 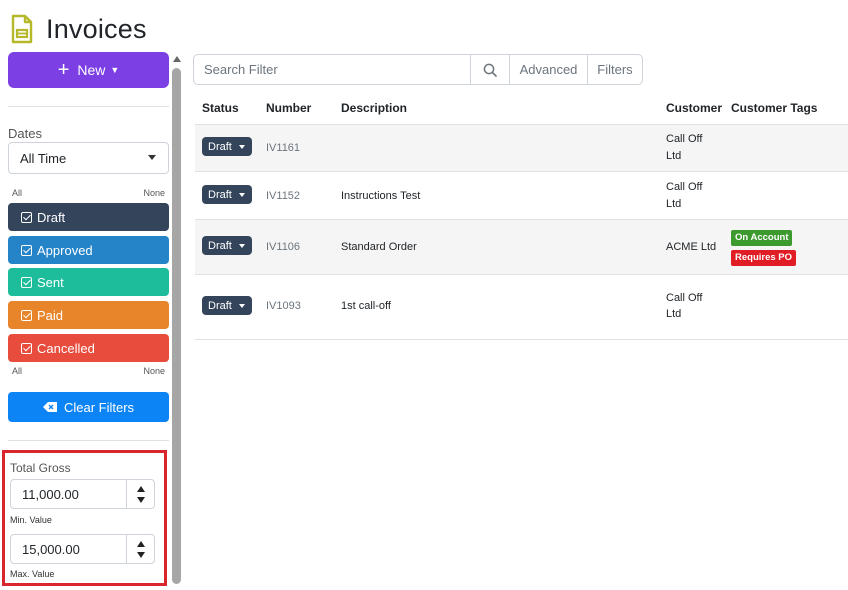 What do you see at coordinates (140, 549) in the screenshot?
I see `max-value-stepper` at bounding box center [140, 549].